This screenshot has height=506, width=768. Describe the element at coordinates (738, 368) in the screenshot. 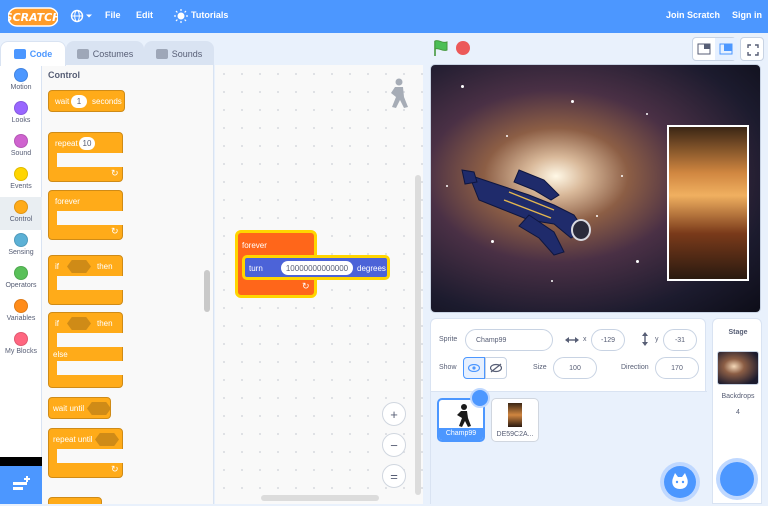

I see `stage-thumbnail` at that location.